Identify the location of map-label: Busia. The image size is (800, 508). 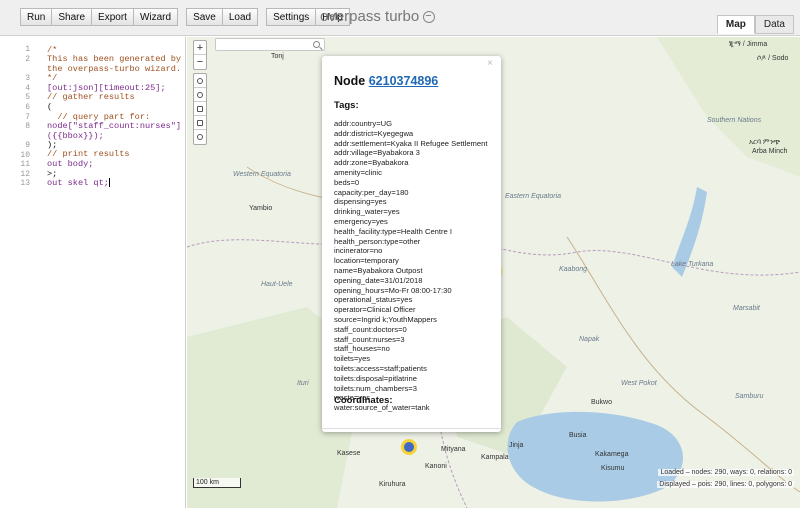
(578, 435).